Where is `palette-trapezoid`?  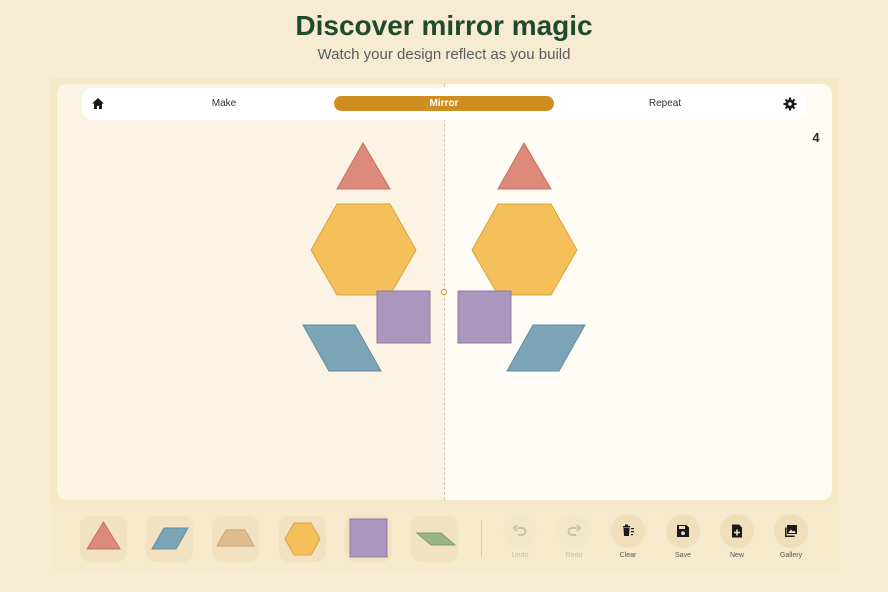 palette-trapezoid is located at coordinates (235, 539).